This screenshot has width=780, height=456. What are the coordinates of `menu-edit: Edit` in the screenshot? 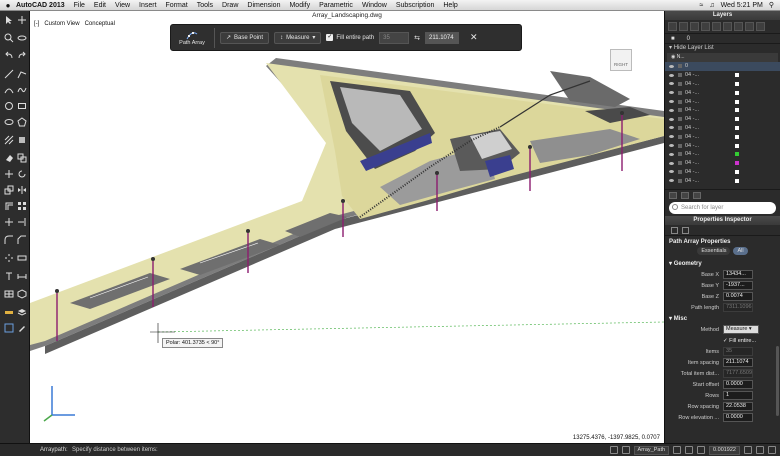 It's located at (100, 5).